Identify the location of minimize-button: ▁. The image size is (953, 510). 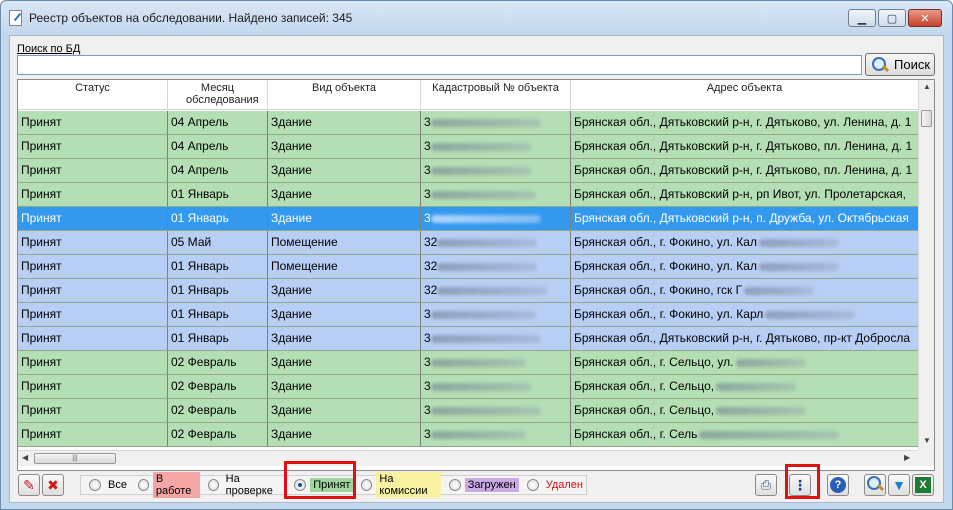
(862, 18).